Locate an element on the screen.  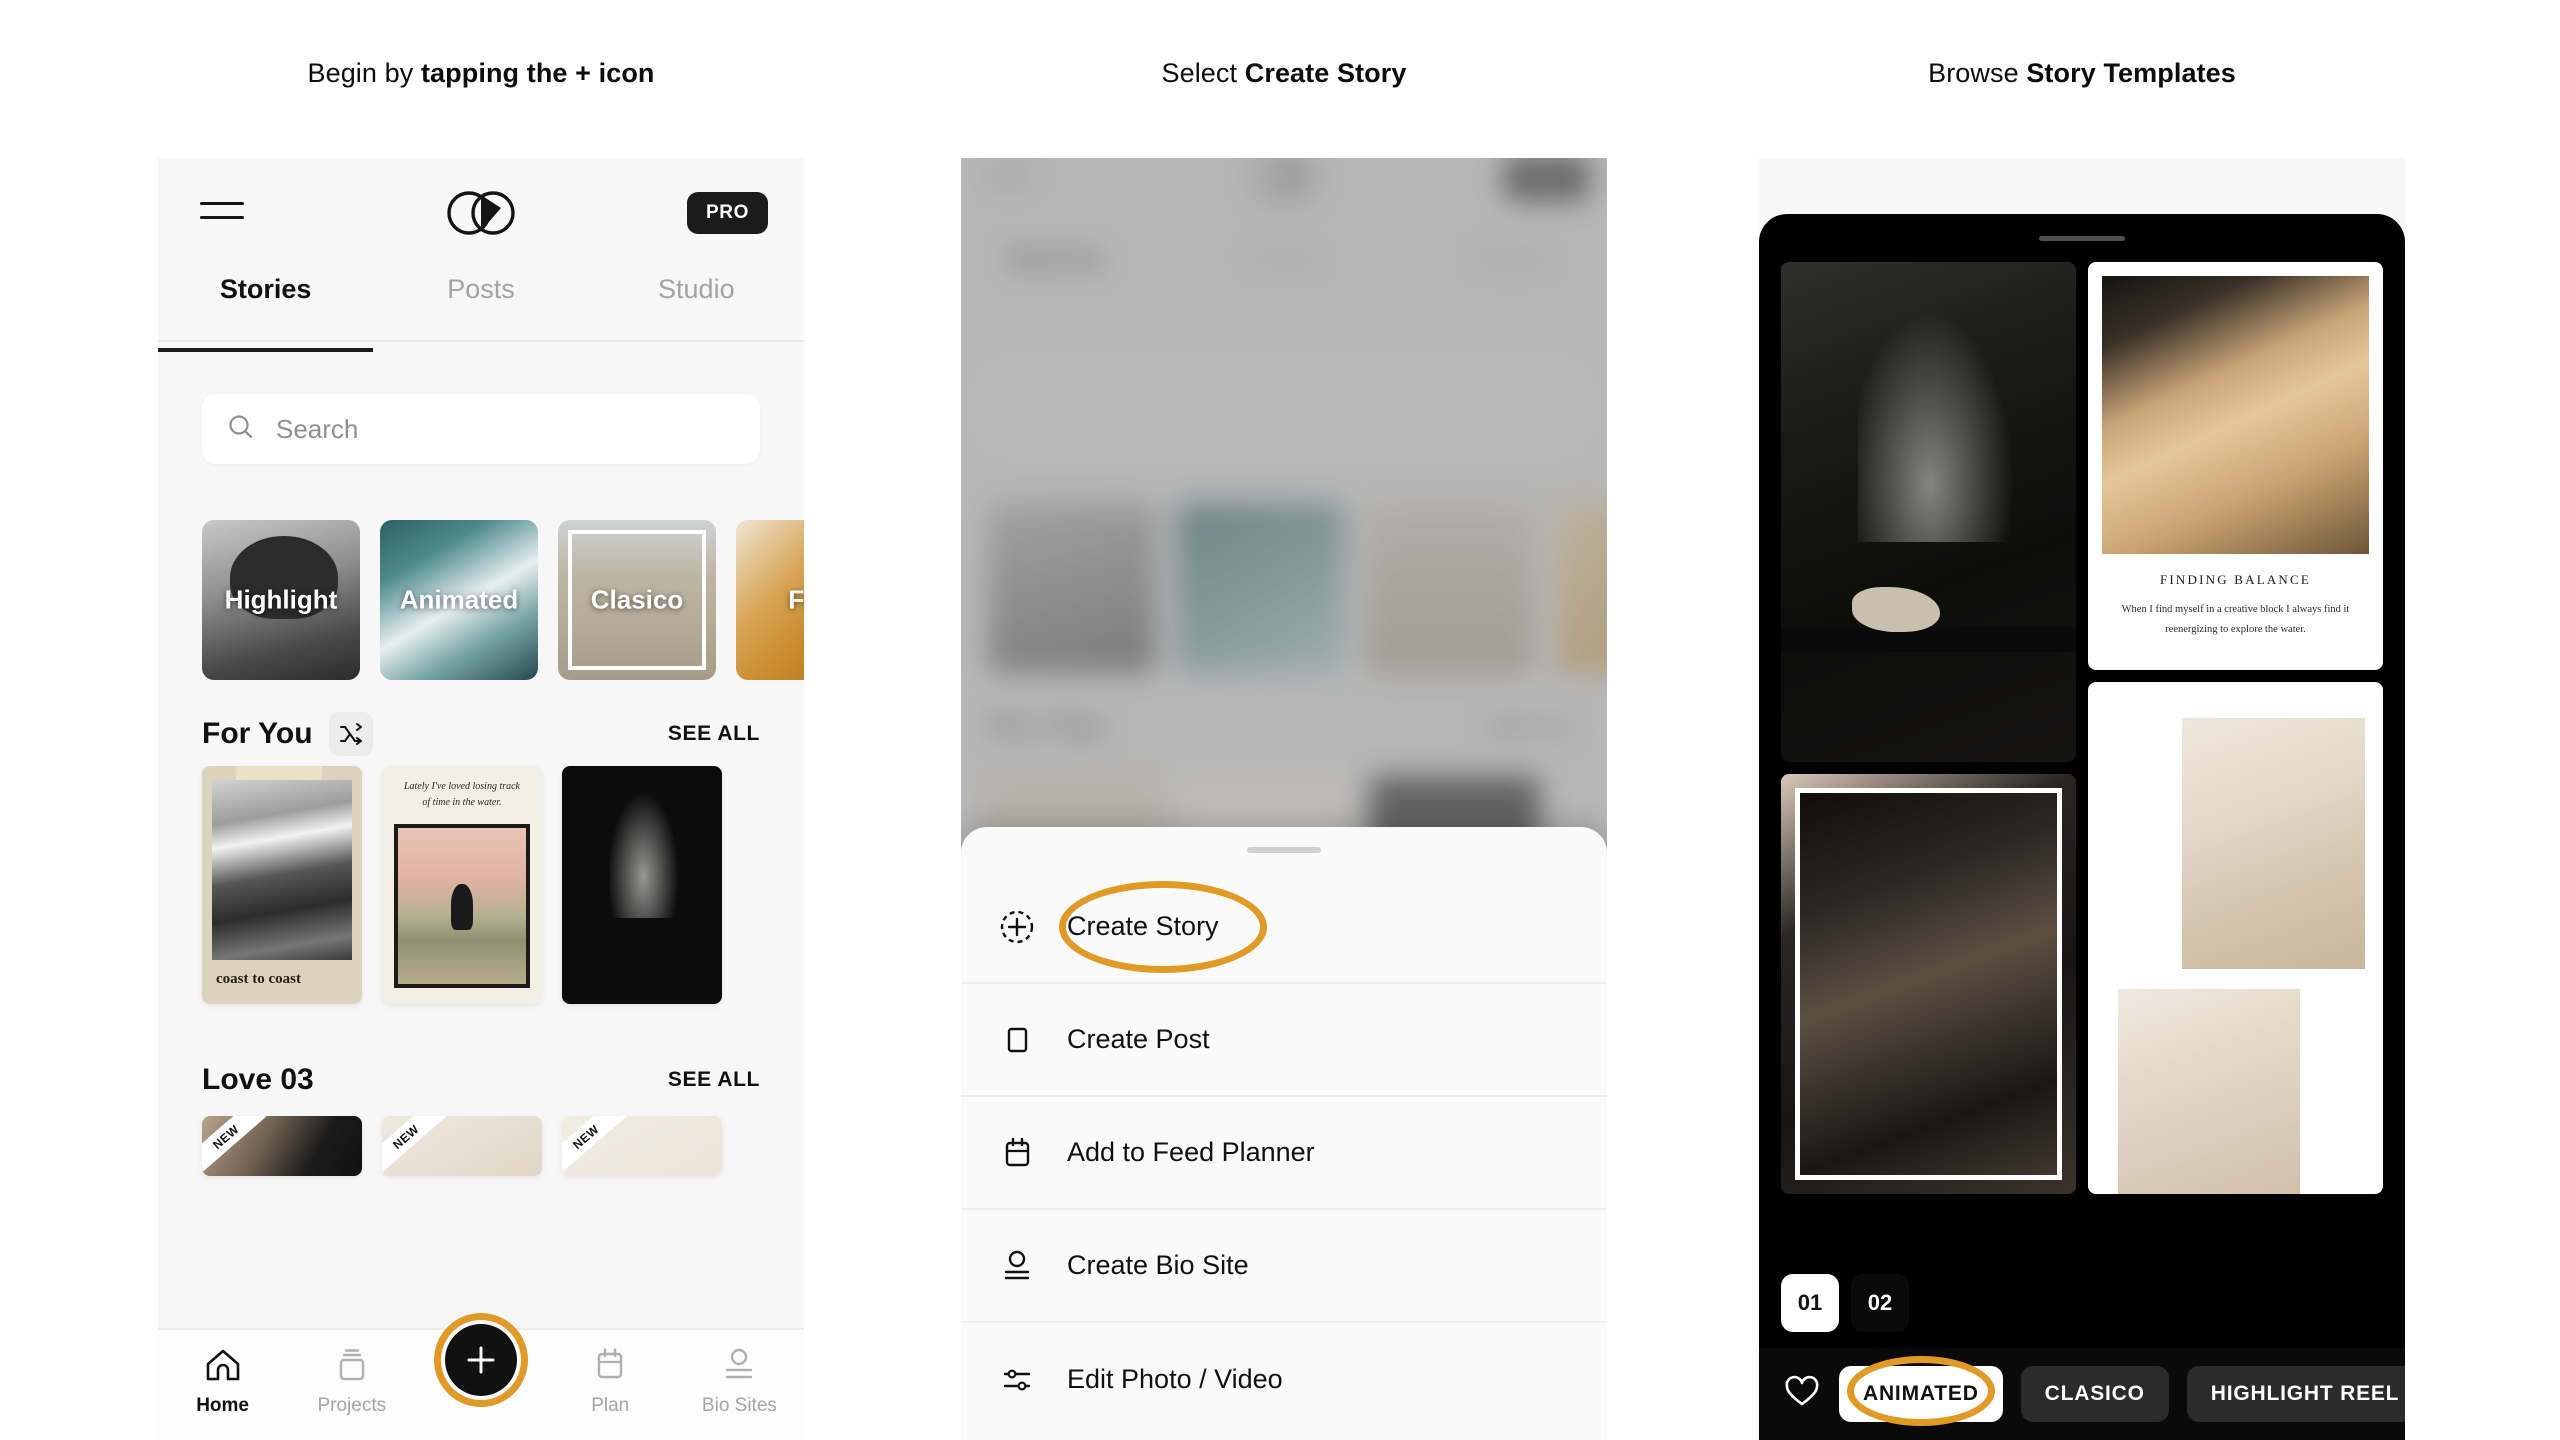
caption-3-bold: Story Templates is located at coordinates (2131, 73).